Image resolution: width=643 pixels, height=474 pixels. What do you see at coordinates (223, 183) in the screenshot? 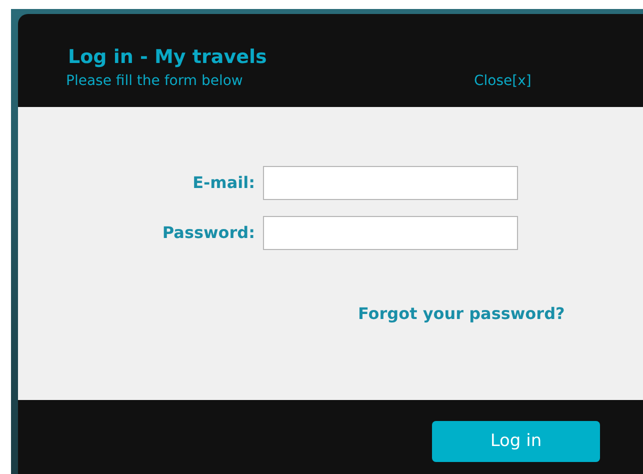
I see `field-label: E-mail:` at bounding box center [223, 183].